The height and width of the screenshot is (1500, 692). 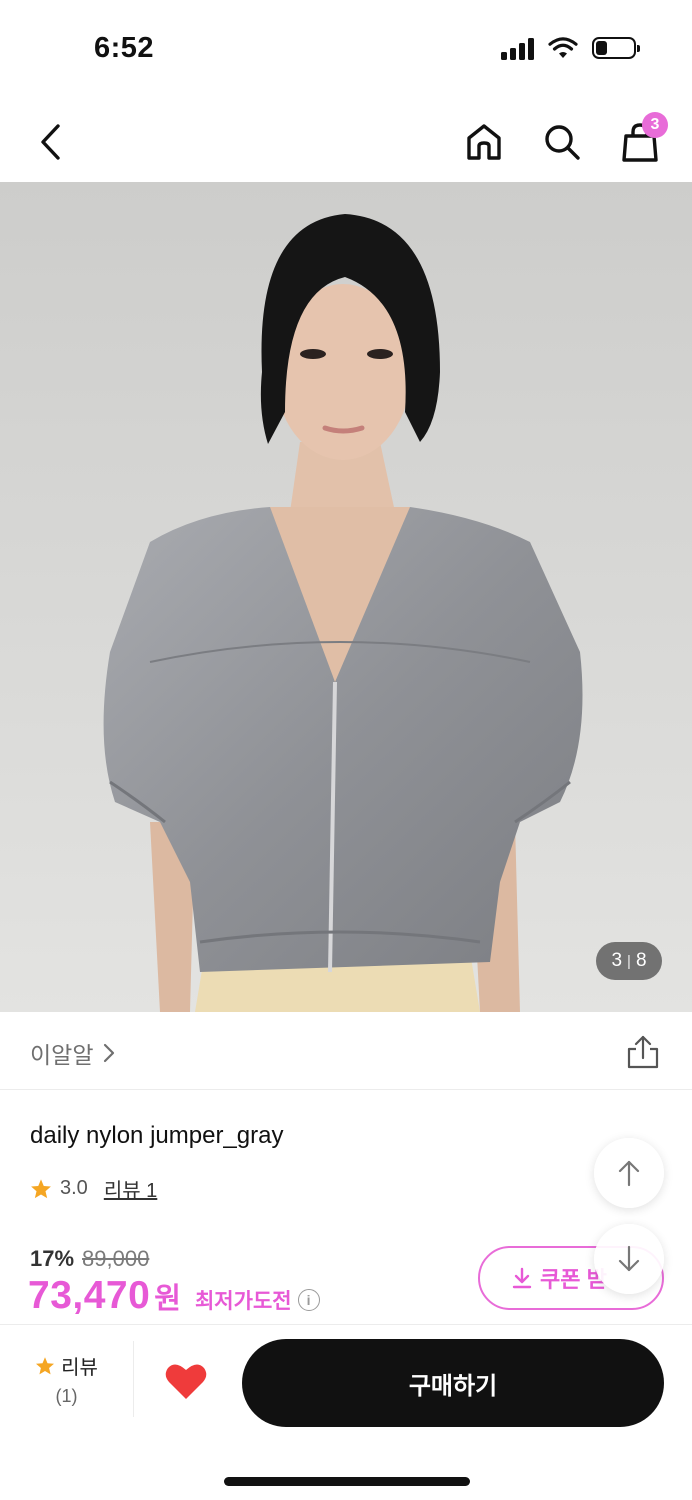 I want to click on search-button, so click(x=562, y=142).